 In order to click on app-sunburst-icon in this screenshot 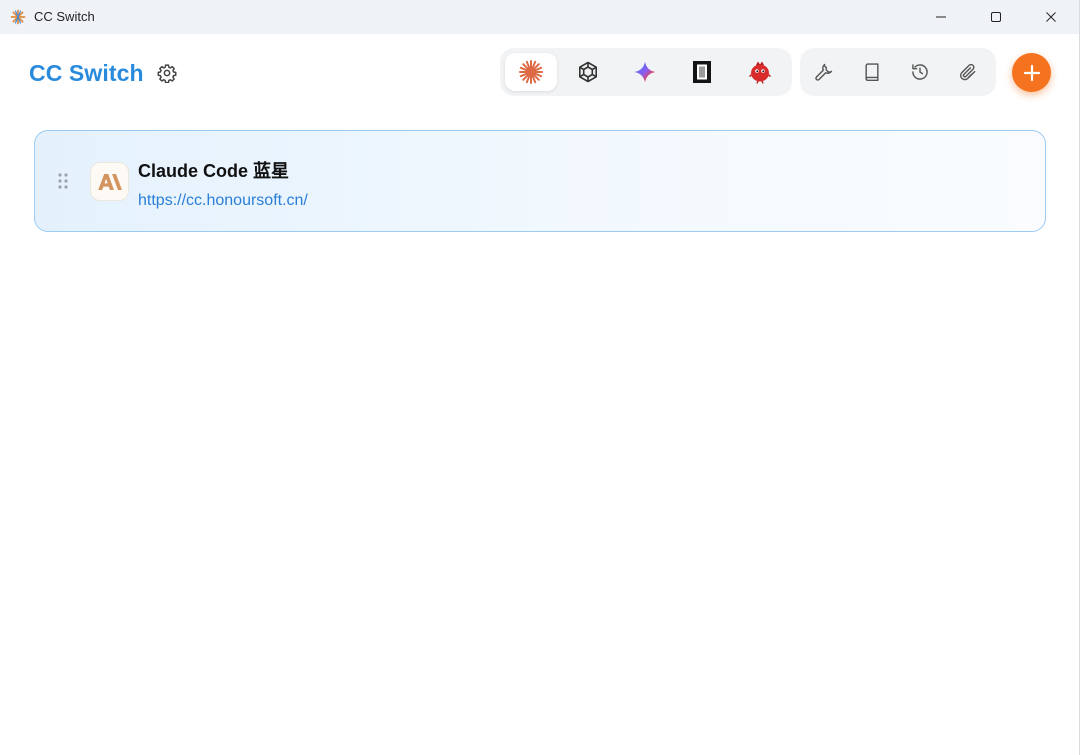, I will do `click(18, 17)`.